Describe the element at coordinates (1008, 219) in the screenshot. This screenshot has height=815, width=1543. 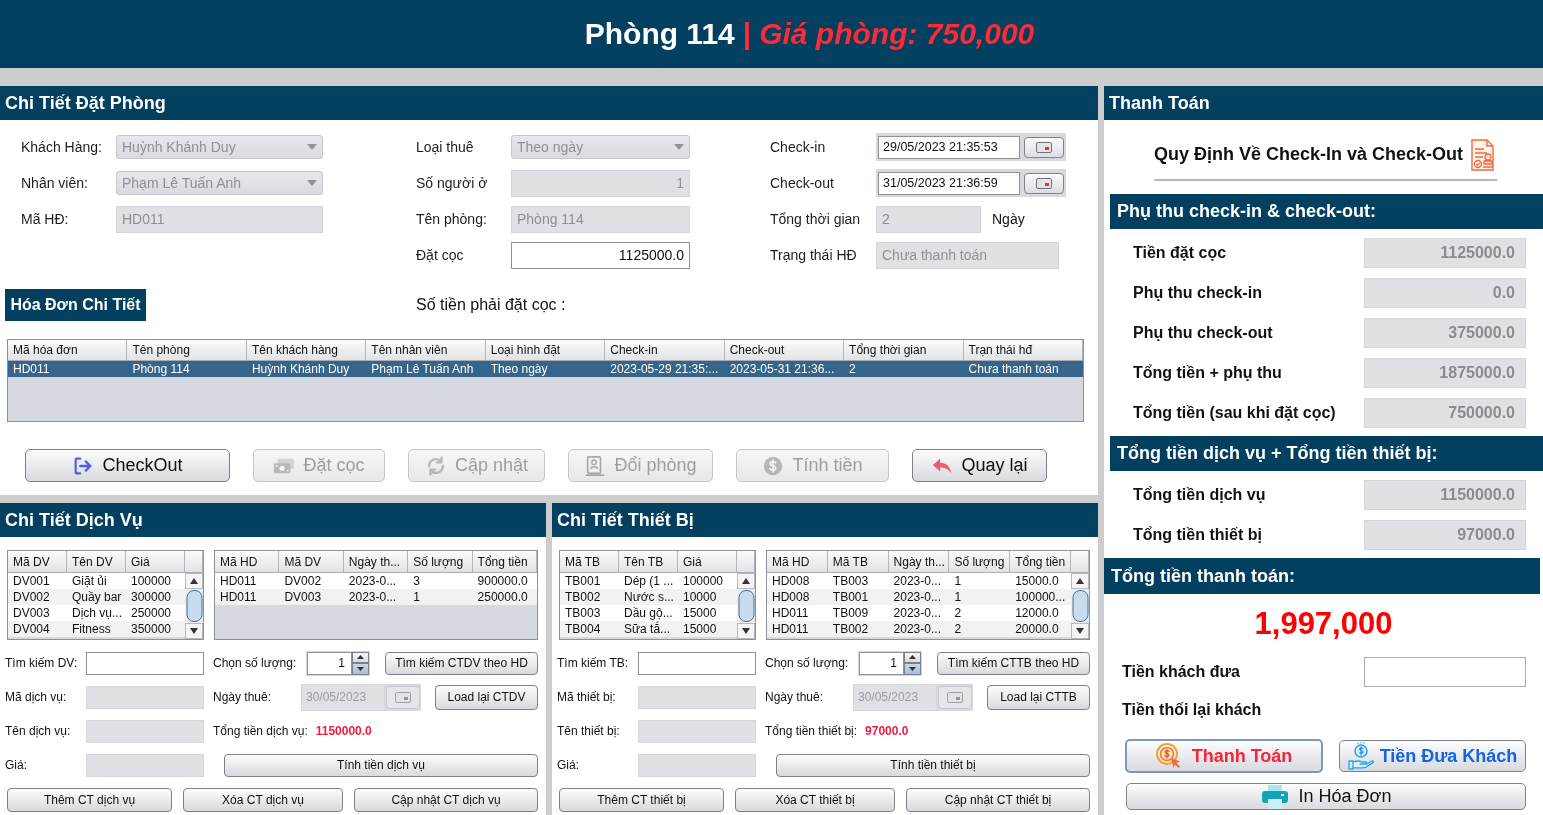
I see `unit-label: Ngày` at that location.